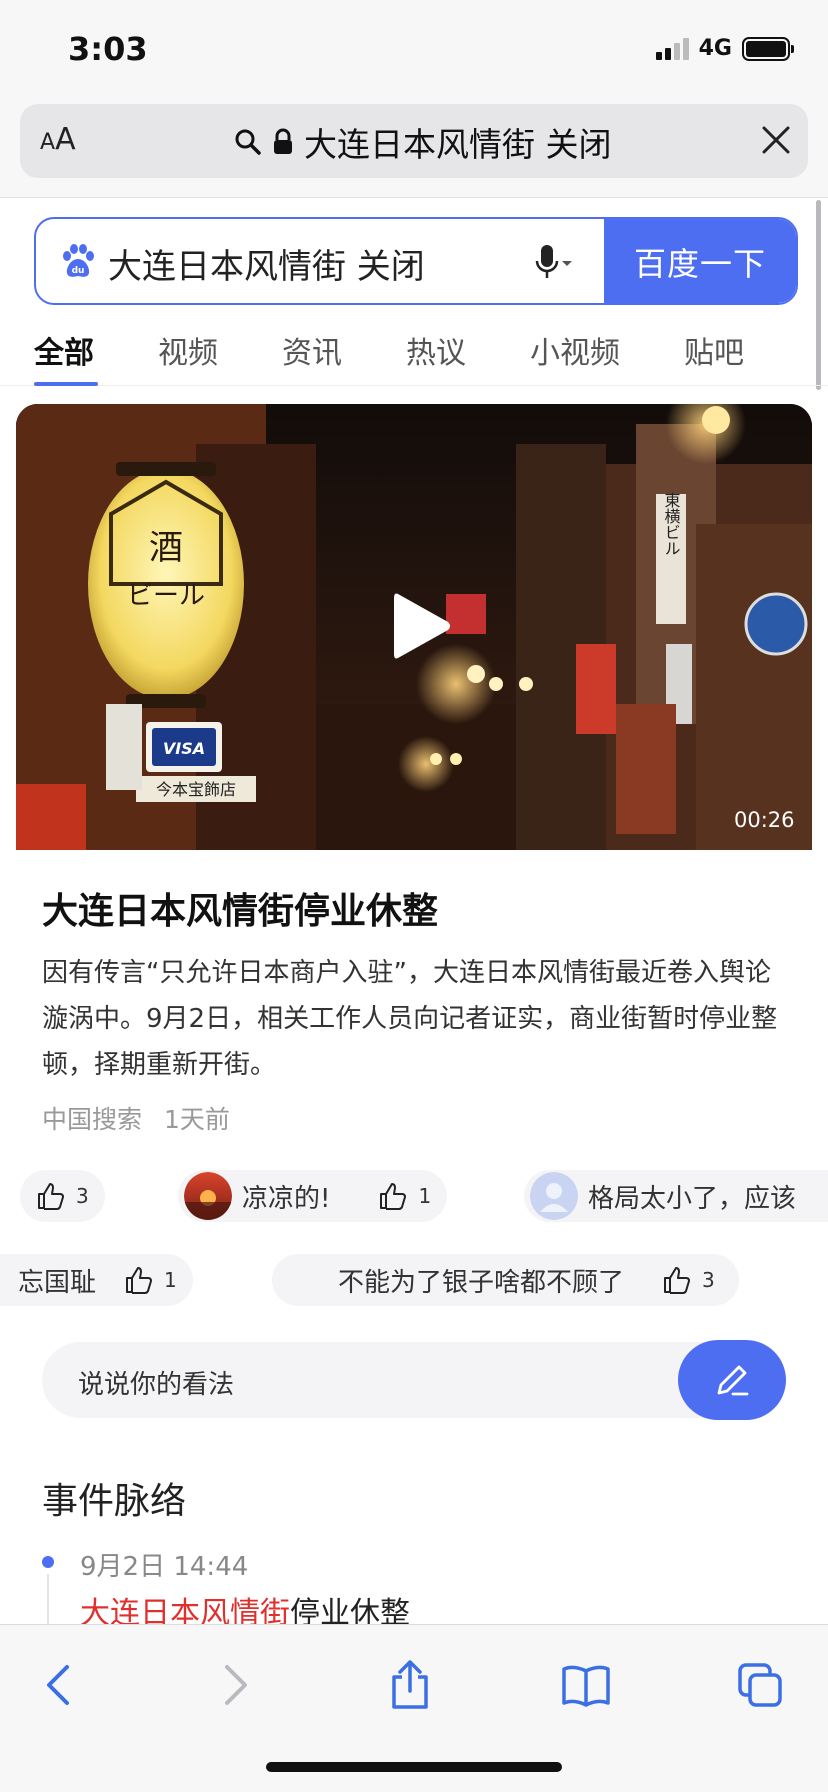  I want to click on status-bar: 3:03 4G, so click(414, 50).